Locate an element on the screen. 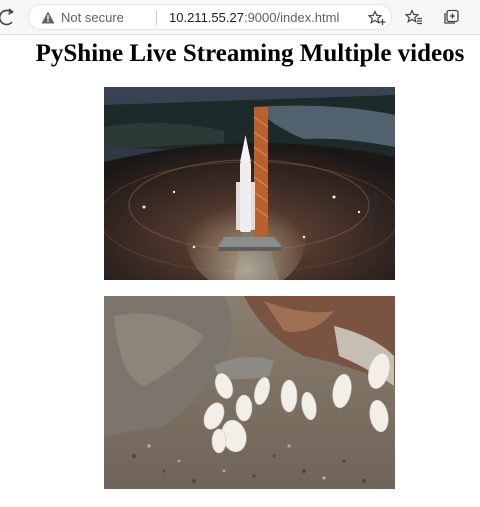  collections-icon is located at coordinates (452, 17).